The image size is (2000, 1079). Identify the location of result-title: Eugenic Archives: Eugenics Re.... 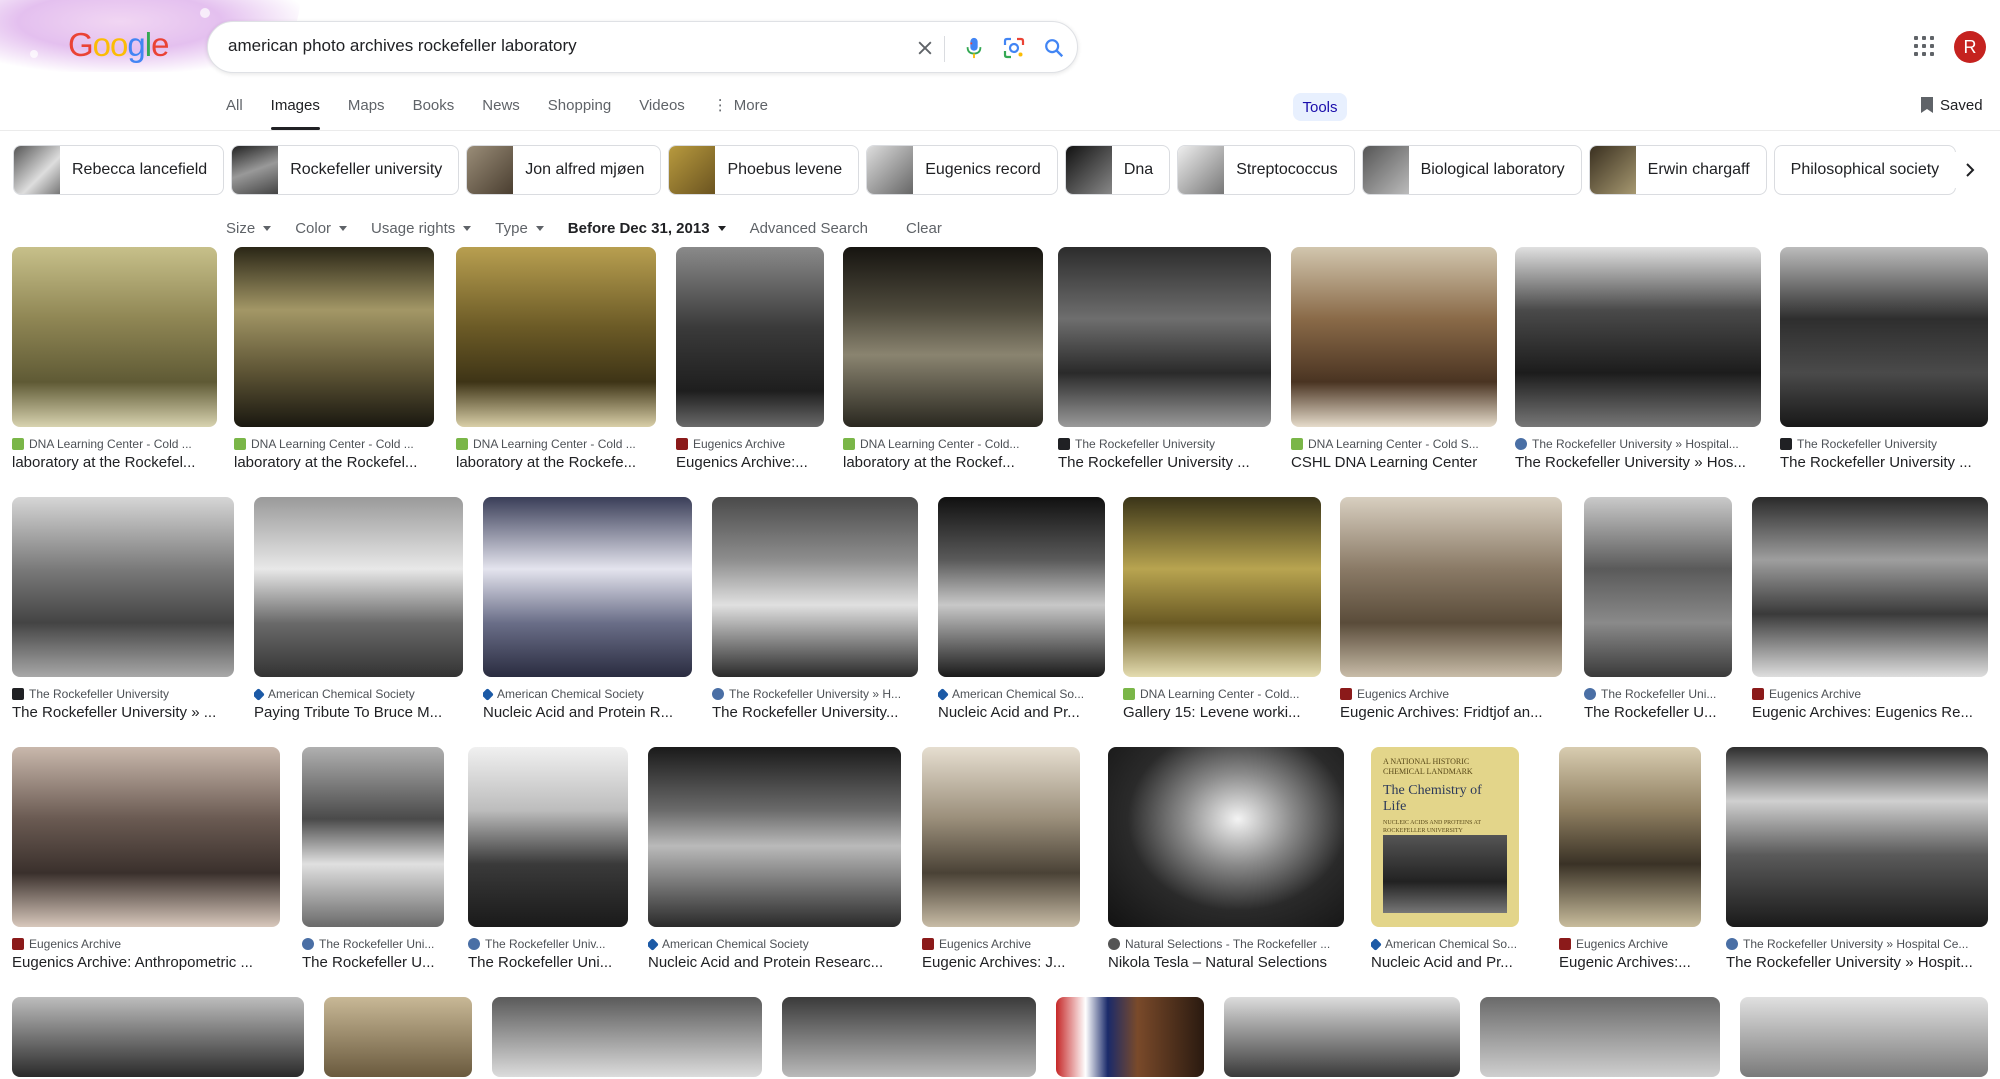
(1870, 712).